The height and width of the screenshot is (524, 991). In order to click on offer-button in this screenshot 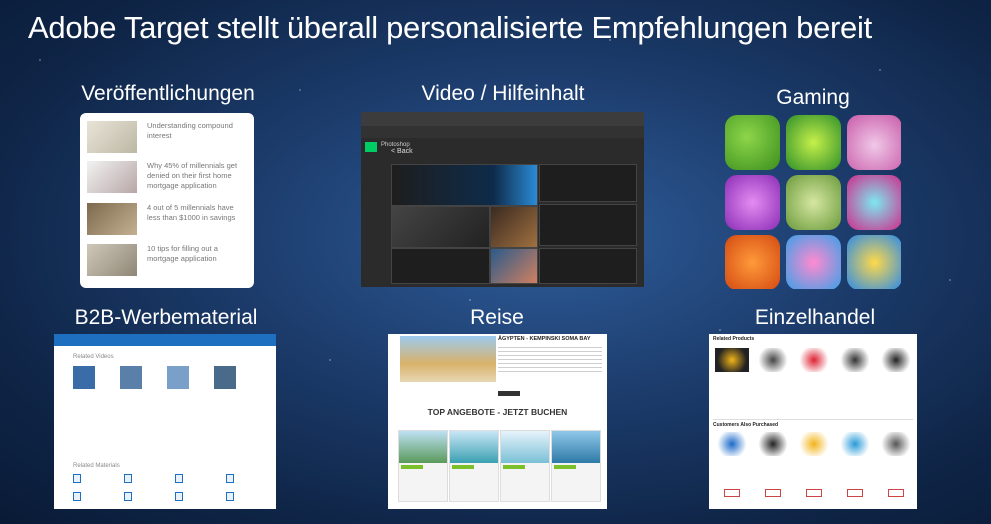, I will do `click(509, 393)`.